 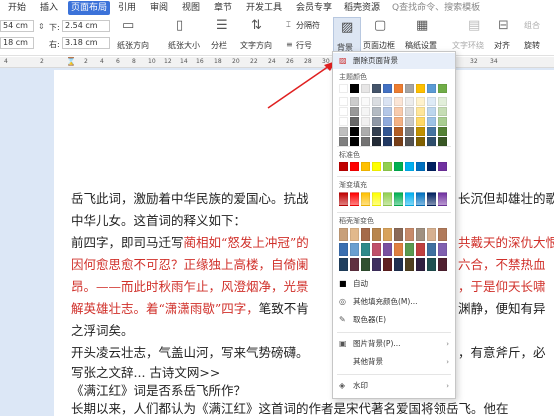 I want to click on tab-docer: 稻壳资源, so click(x=362, y=8).